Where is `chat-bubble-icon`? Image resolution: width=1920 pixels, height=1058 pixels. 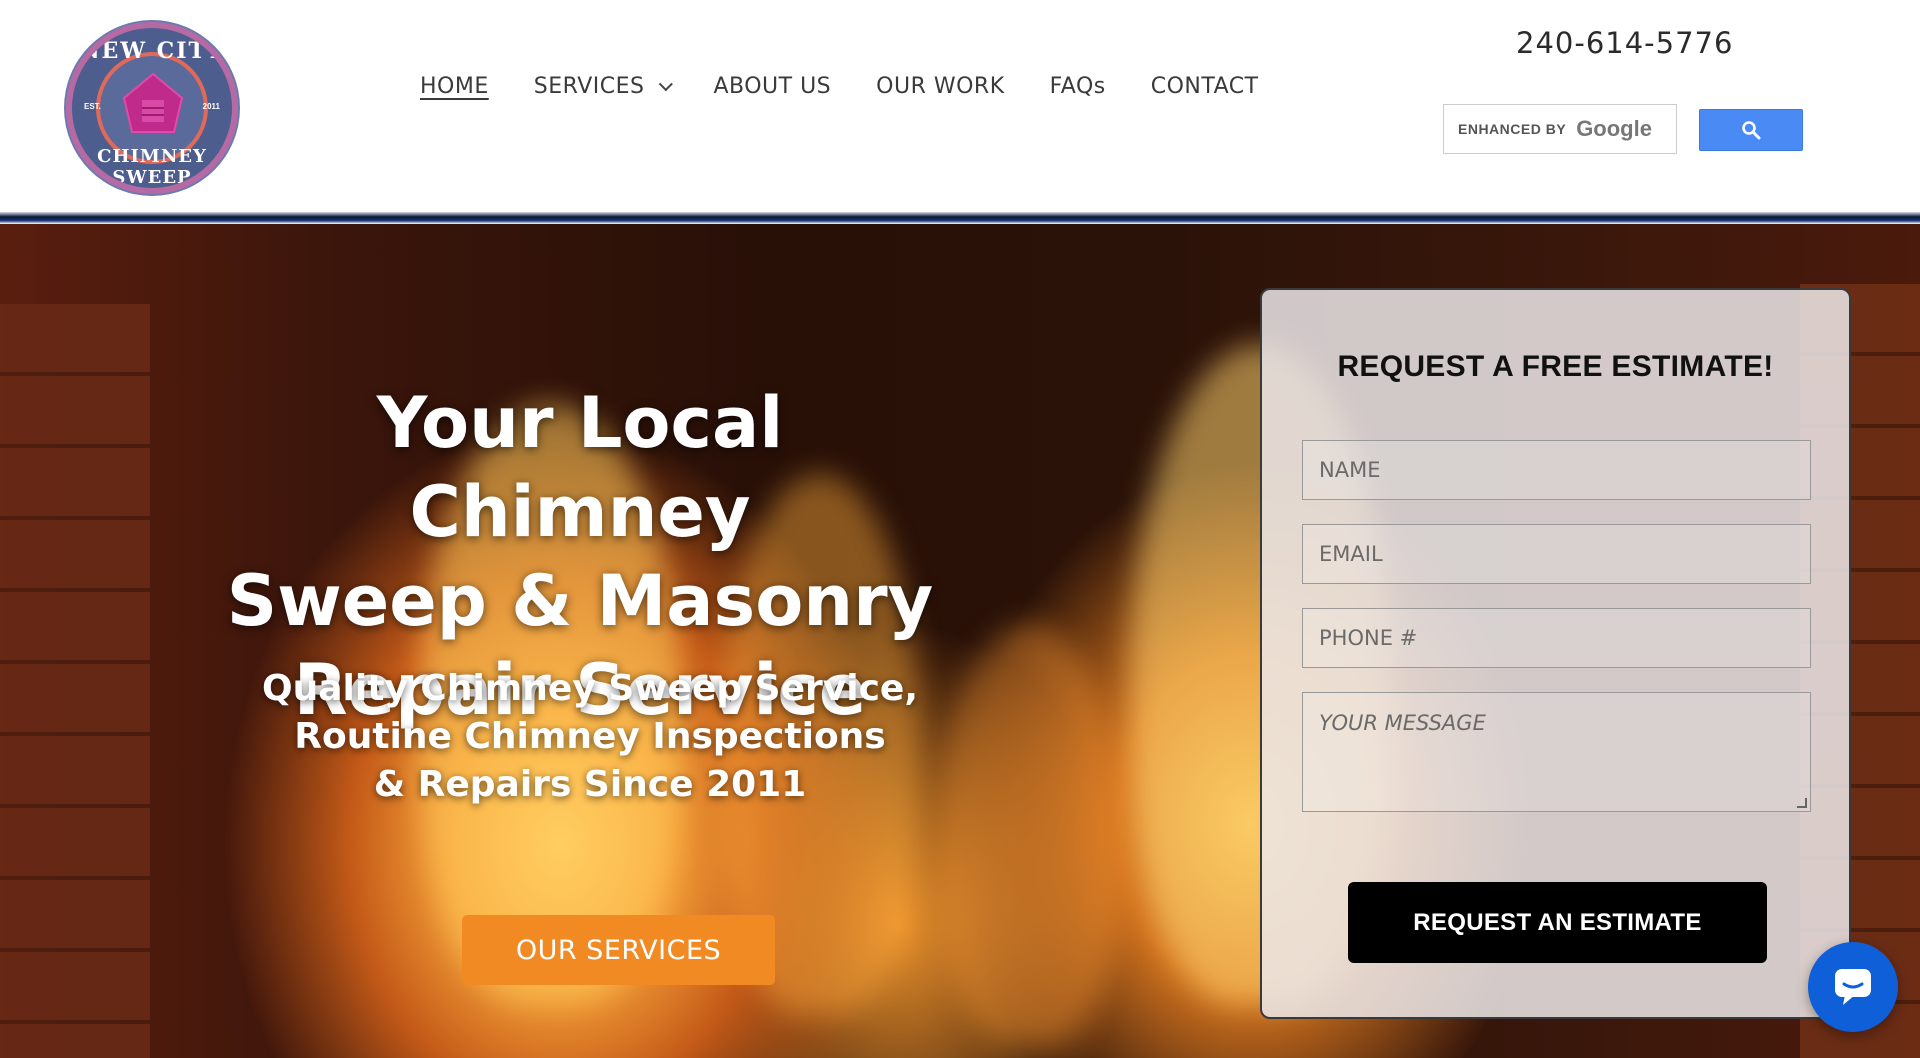 chat-bubble-icon is located at coordinates (1853, 987).